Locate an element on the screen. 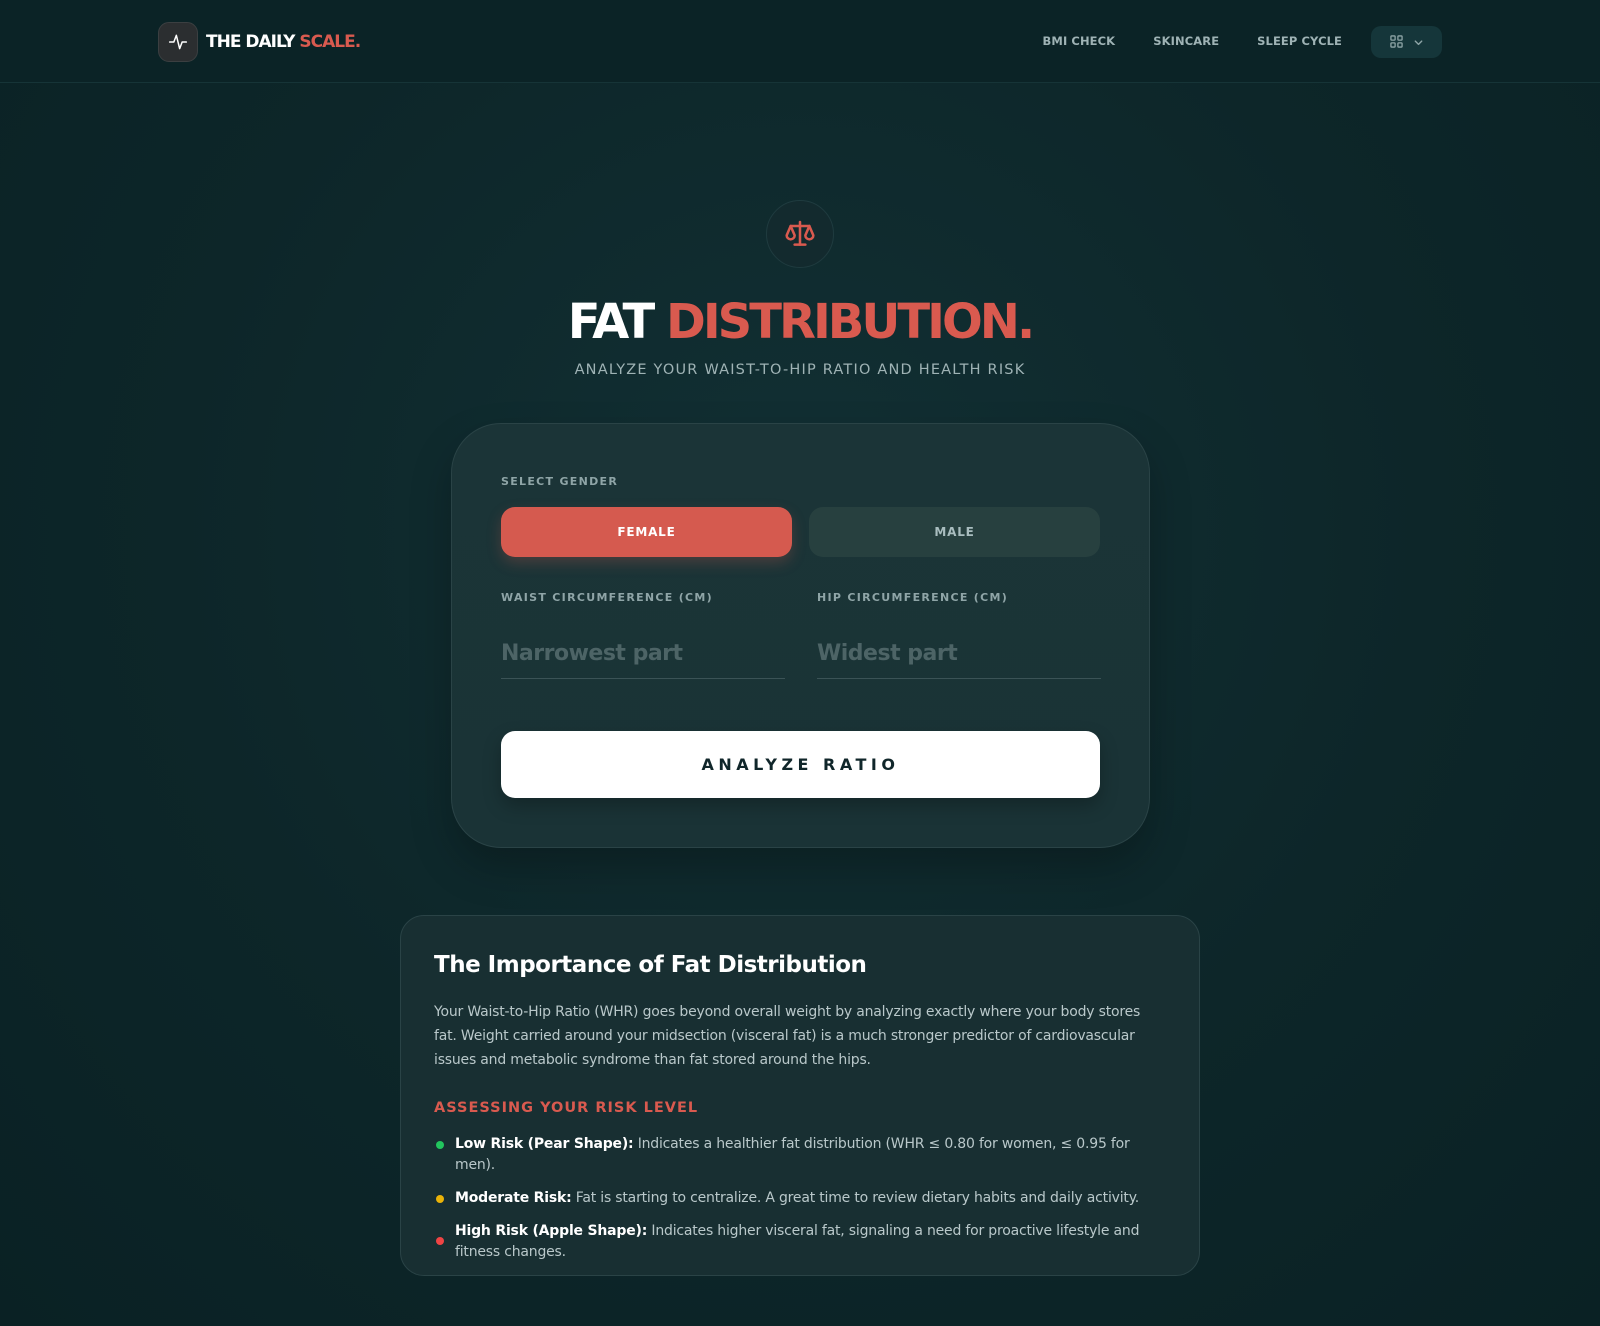 The width and height of the screenshot is (1600, 1326). brand-name: THE DAILY SCALE. is located at coordinates (283, 42).